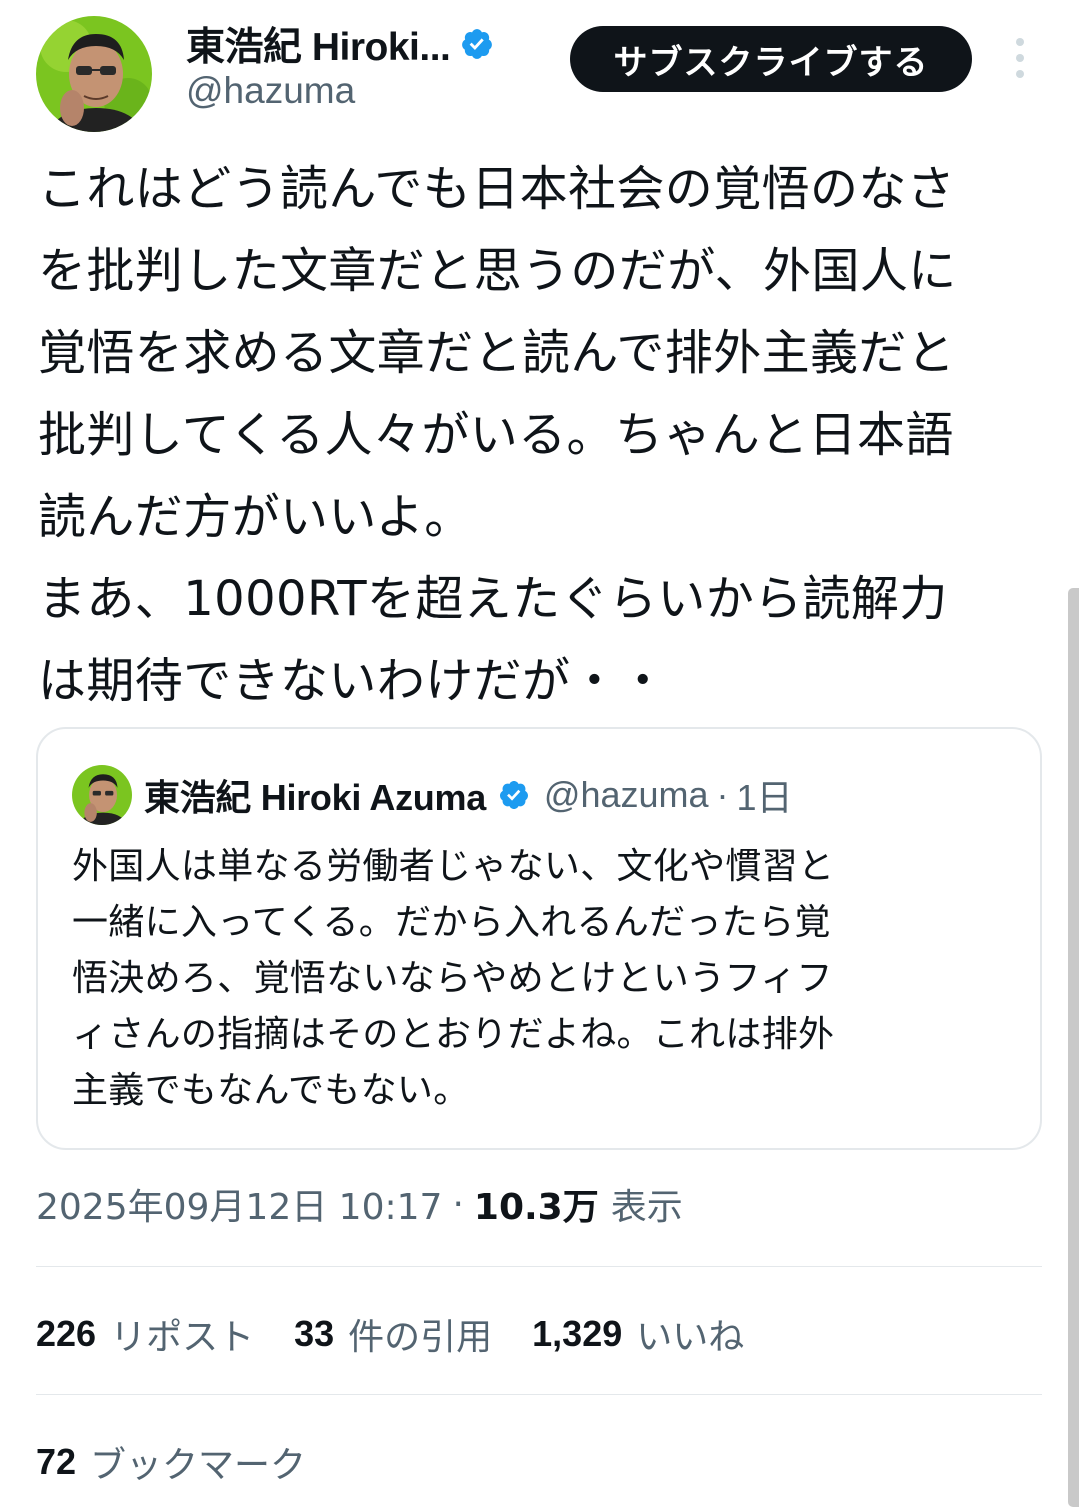 The image size is (1079, 1507). Describe the element at coordinates (270, 91) in the screenshot. I see `author-handle: @hazuma` at that location.